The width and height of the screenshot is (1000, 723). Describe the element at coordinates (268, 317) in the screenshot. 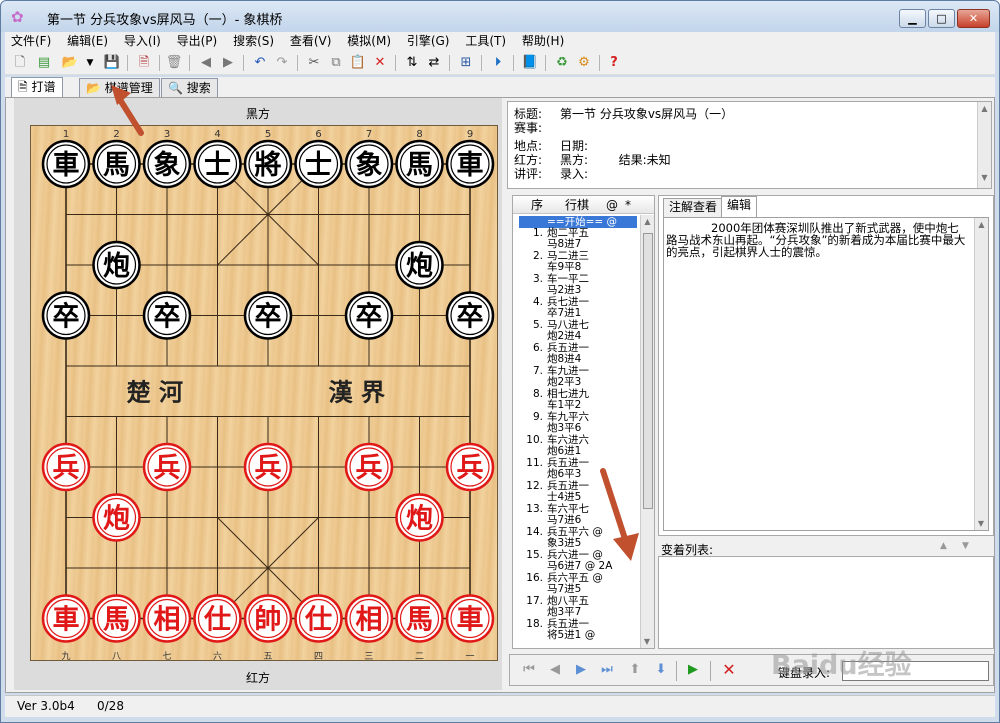

I see `black-piece-label: 卒` at that location.